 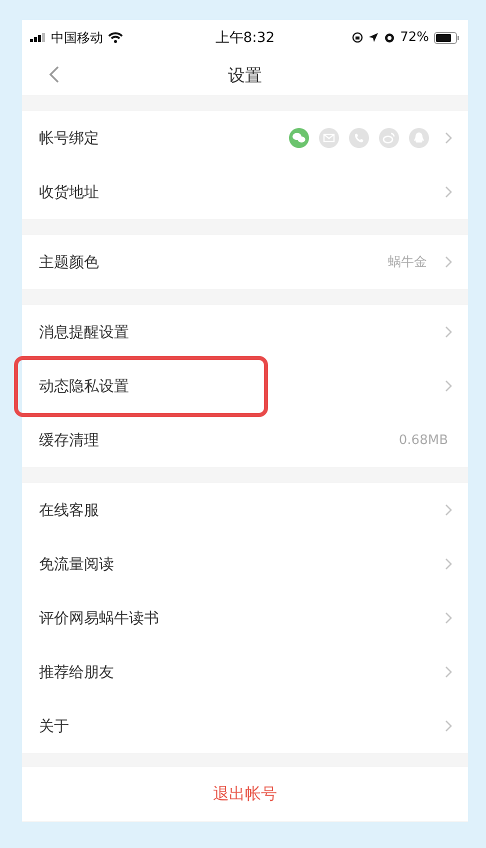 I want to click on rotation-lock-icon, so click(x=358, y=37).